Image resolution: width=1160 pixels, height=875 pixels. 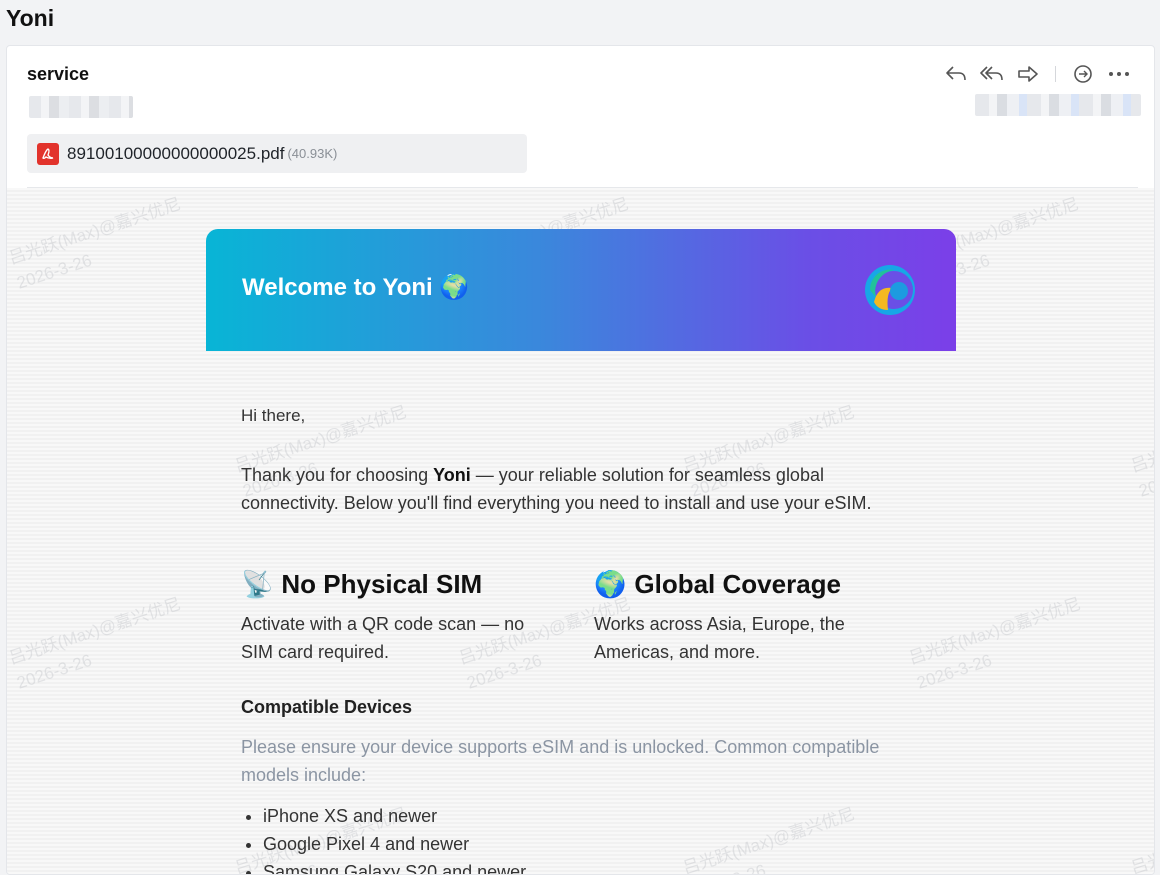 What do you see at coordinates (1083, 74) in the screenshot?
I see `comment-icon` at bounding box center [1083, 74].